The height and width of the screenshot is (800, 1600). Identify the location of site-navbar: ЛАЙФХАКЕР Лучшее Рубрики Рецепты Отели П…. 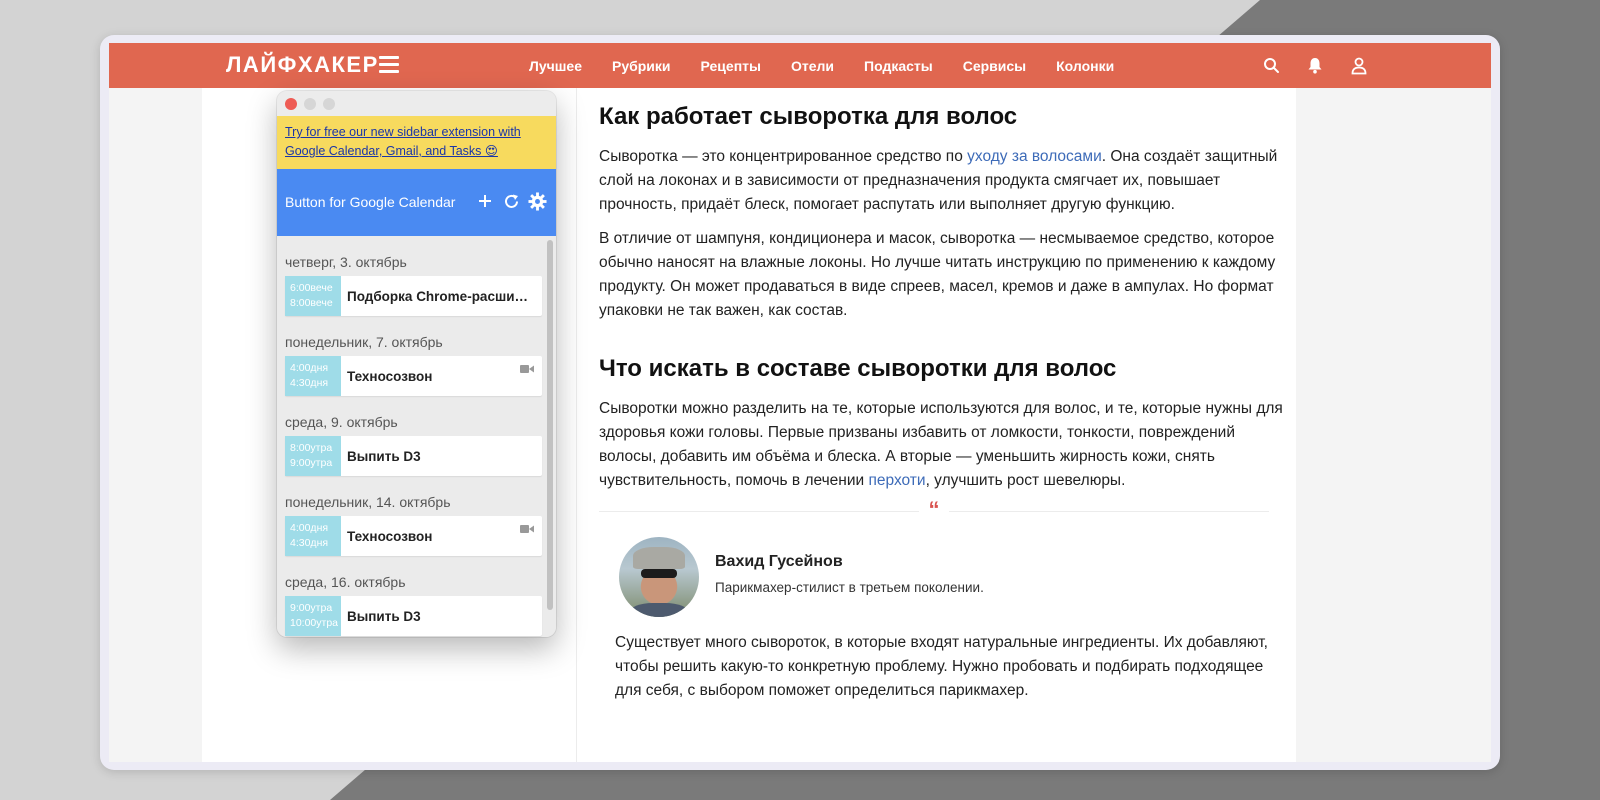
(800, 65).